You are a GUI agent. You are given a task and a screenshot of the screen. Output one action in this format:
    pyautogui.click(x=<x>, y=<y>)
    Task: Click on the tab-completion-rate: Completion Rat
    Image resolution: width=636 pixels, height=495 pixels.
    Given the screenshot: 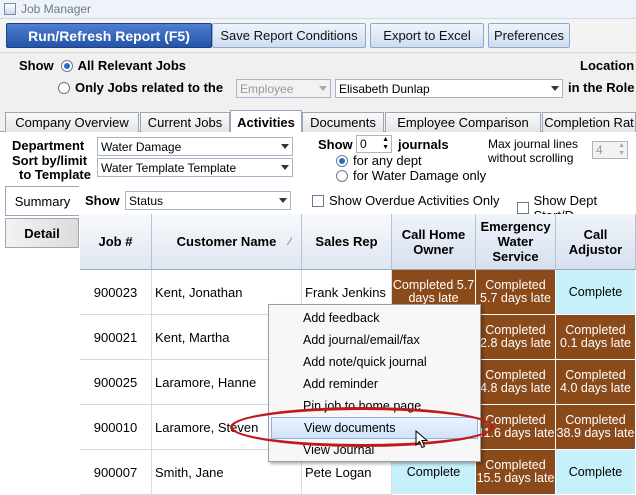 What is the action you would take?
    pyautogui.click(x=589, y=122)
    